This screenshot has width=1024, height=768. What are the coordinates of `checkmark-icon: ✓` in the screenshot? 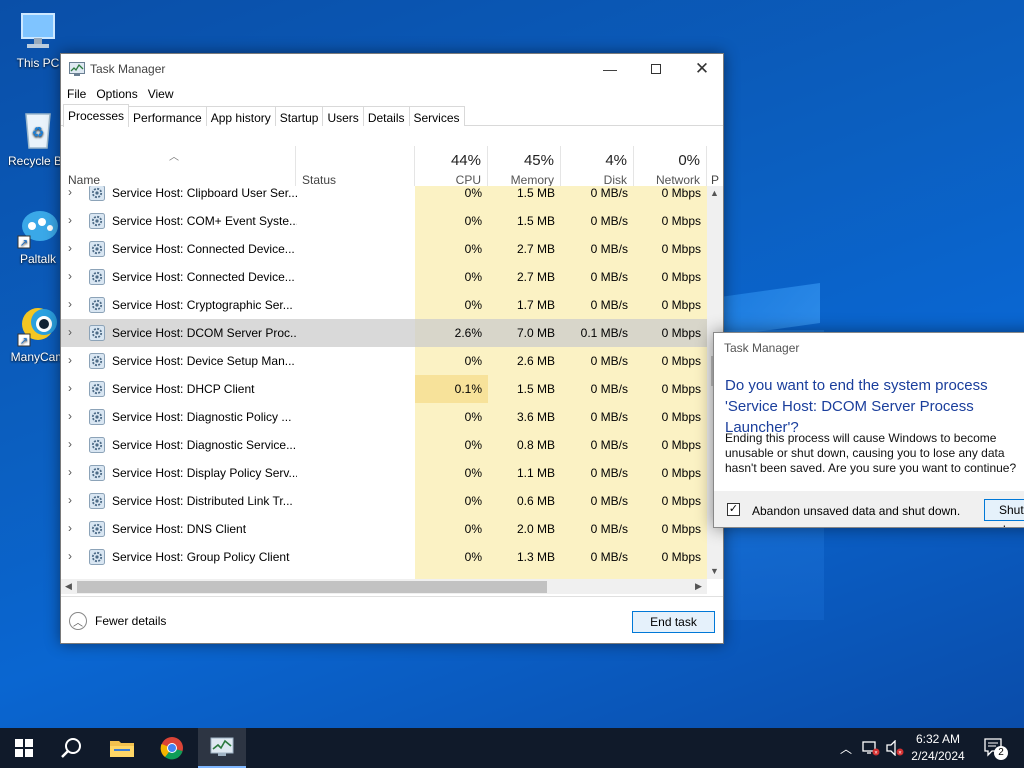 It's located at (733, 509).